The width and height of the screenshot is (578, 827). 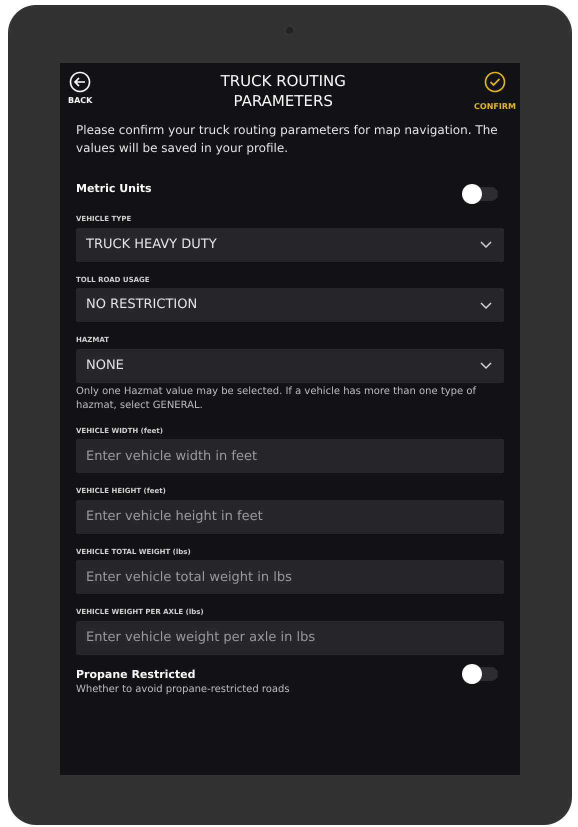 I want to click on input-field: Enter vehicle width in feet, so click(x=290, y=456).